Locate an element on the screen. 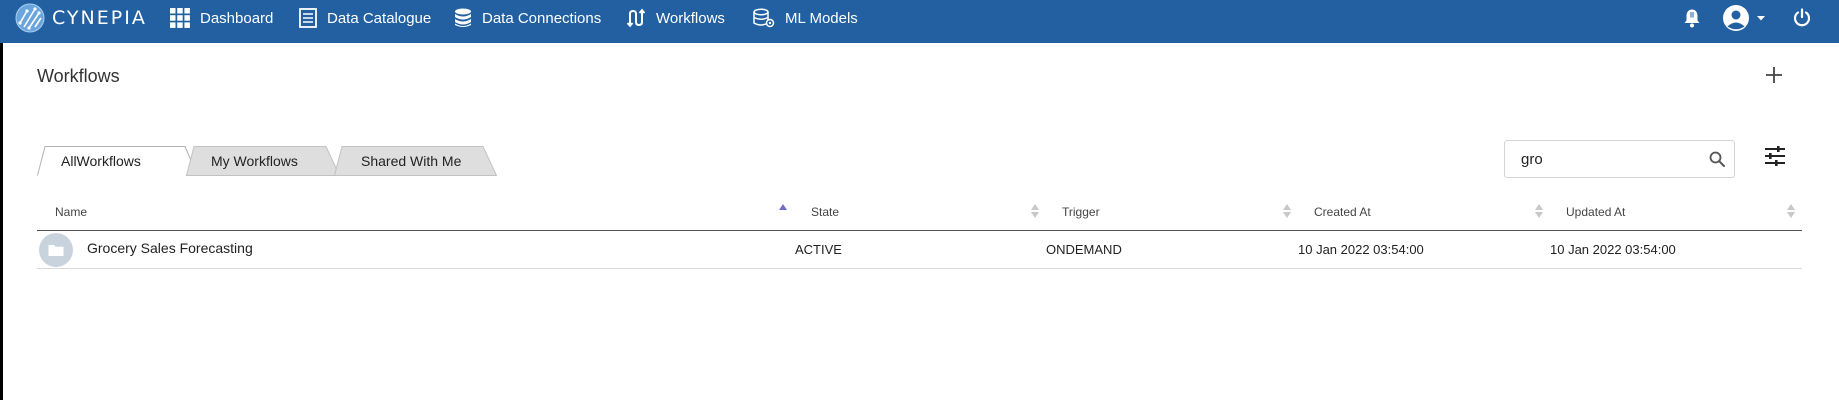 This screenshot has width=1839, height=400. window-edge is located at coordinates (1, 200).